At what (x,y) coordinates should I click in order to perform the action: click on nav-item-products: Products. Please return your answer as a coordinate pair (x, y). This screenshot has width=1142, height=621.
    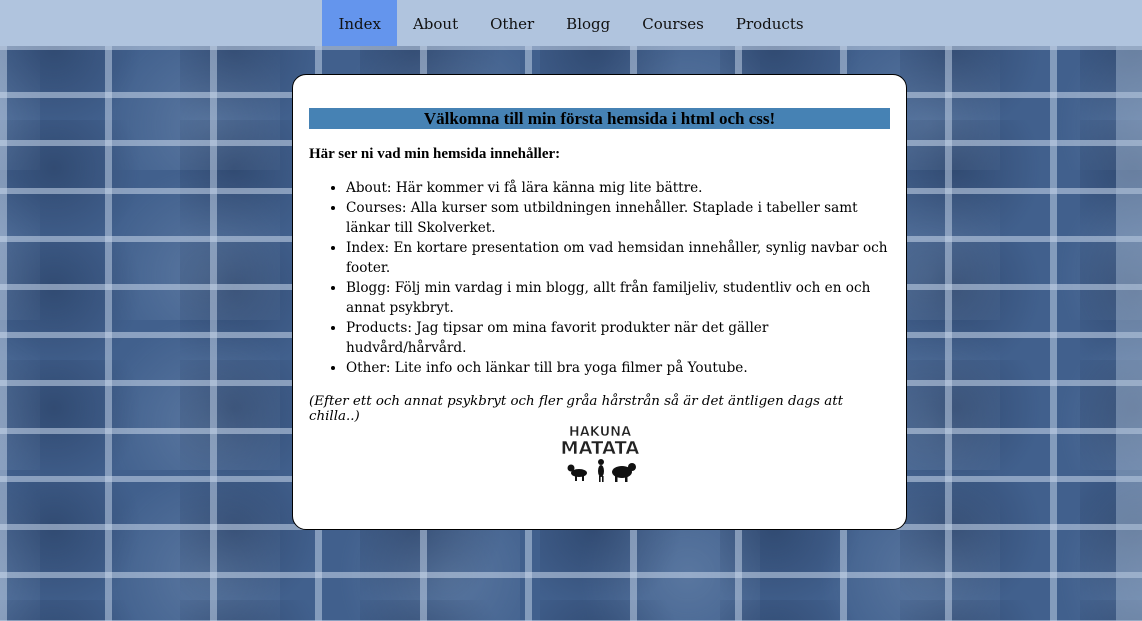
    Looking at the image, I should click on (770, 23).